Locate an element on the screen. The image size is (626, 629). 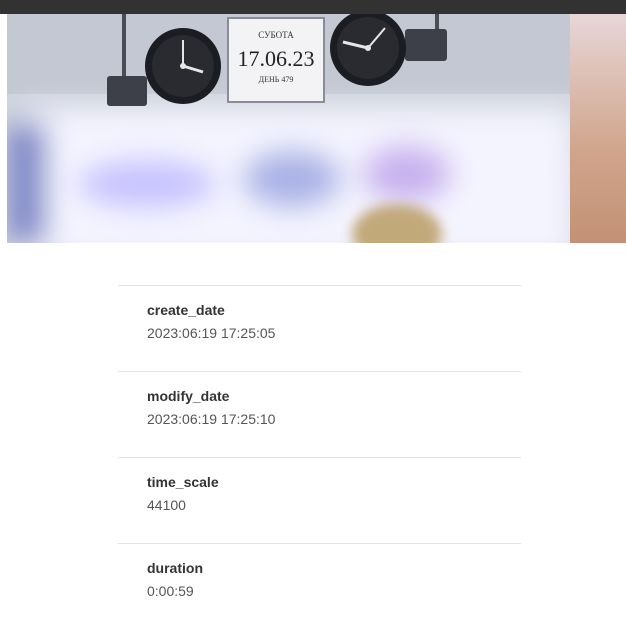
metadata-key: time_scale is located at coordinates (183, 482).